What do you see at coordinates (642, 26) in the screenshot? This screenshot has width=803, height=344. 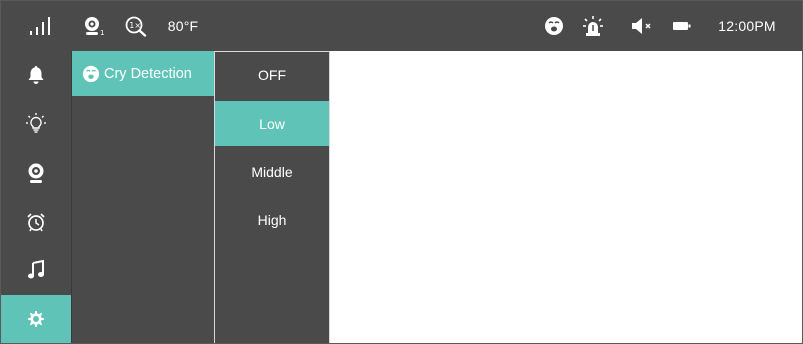 I see `mute-icon` at bounding box center [642, 26].